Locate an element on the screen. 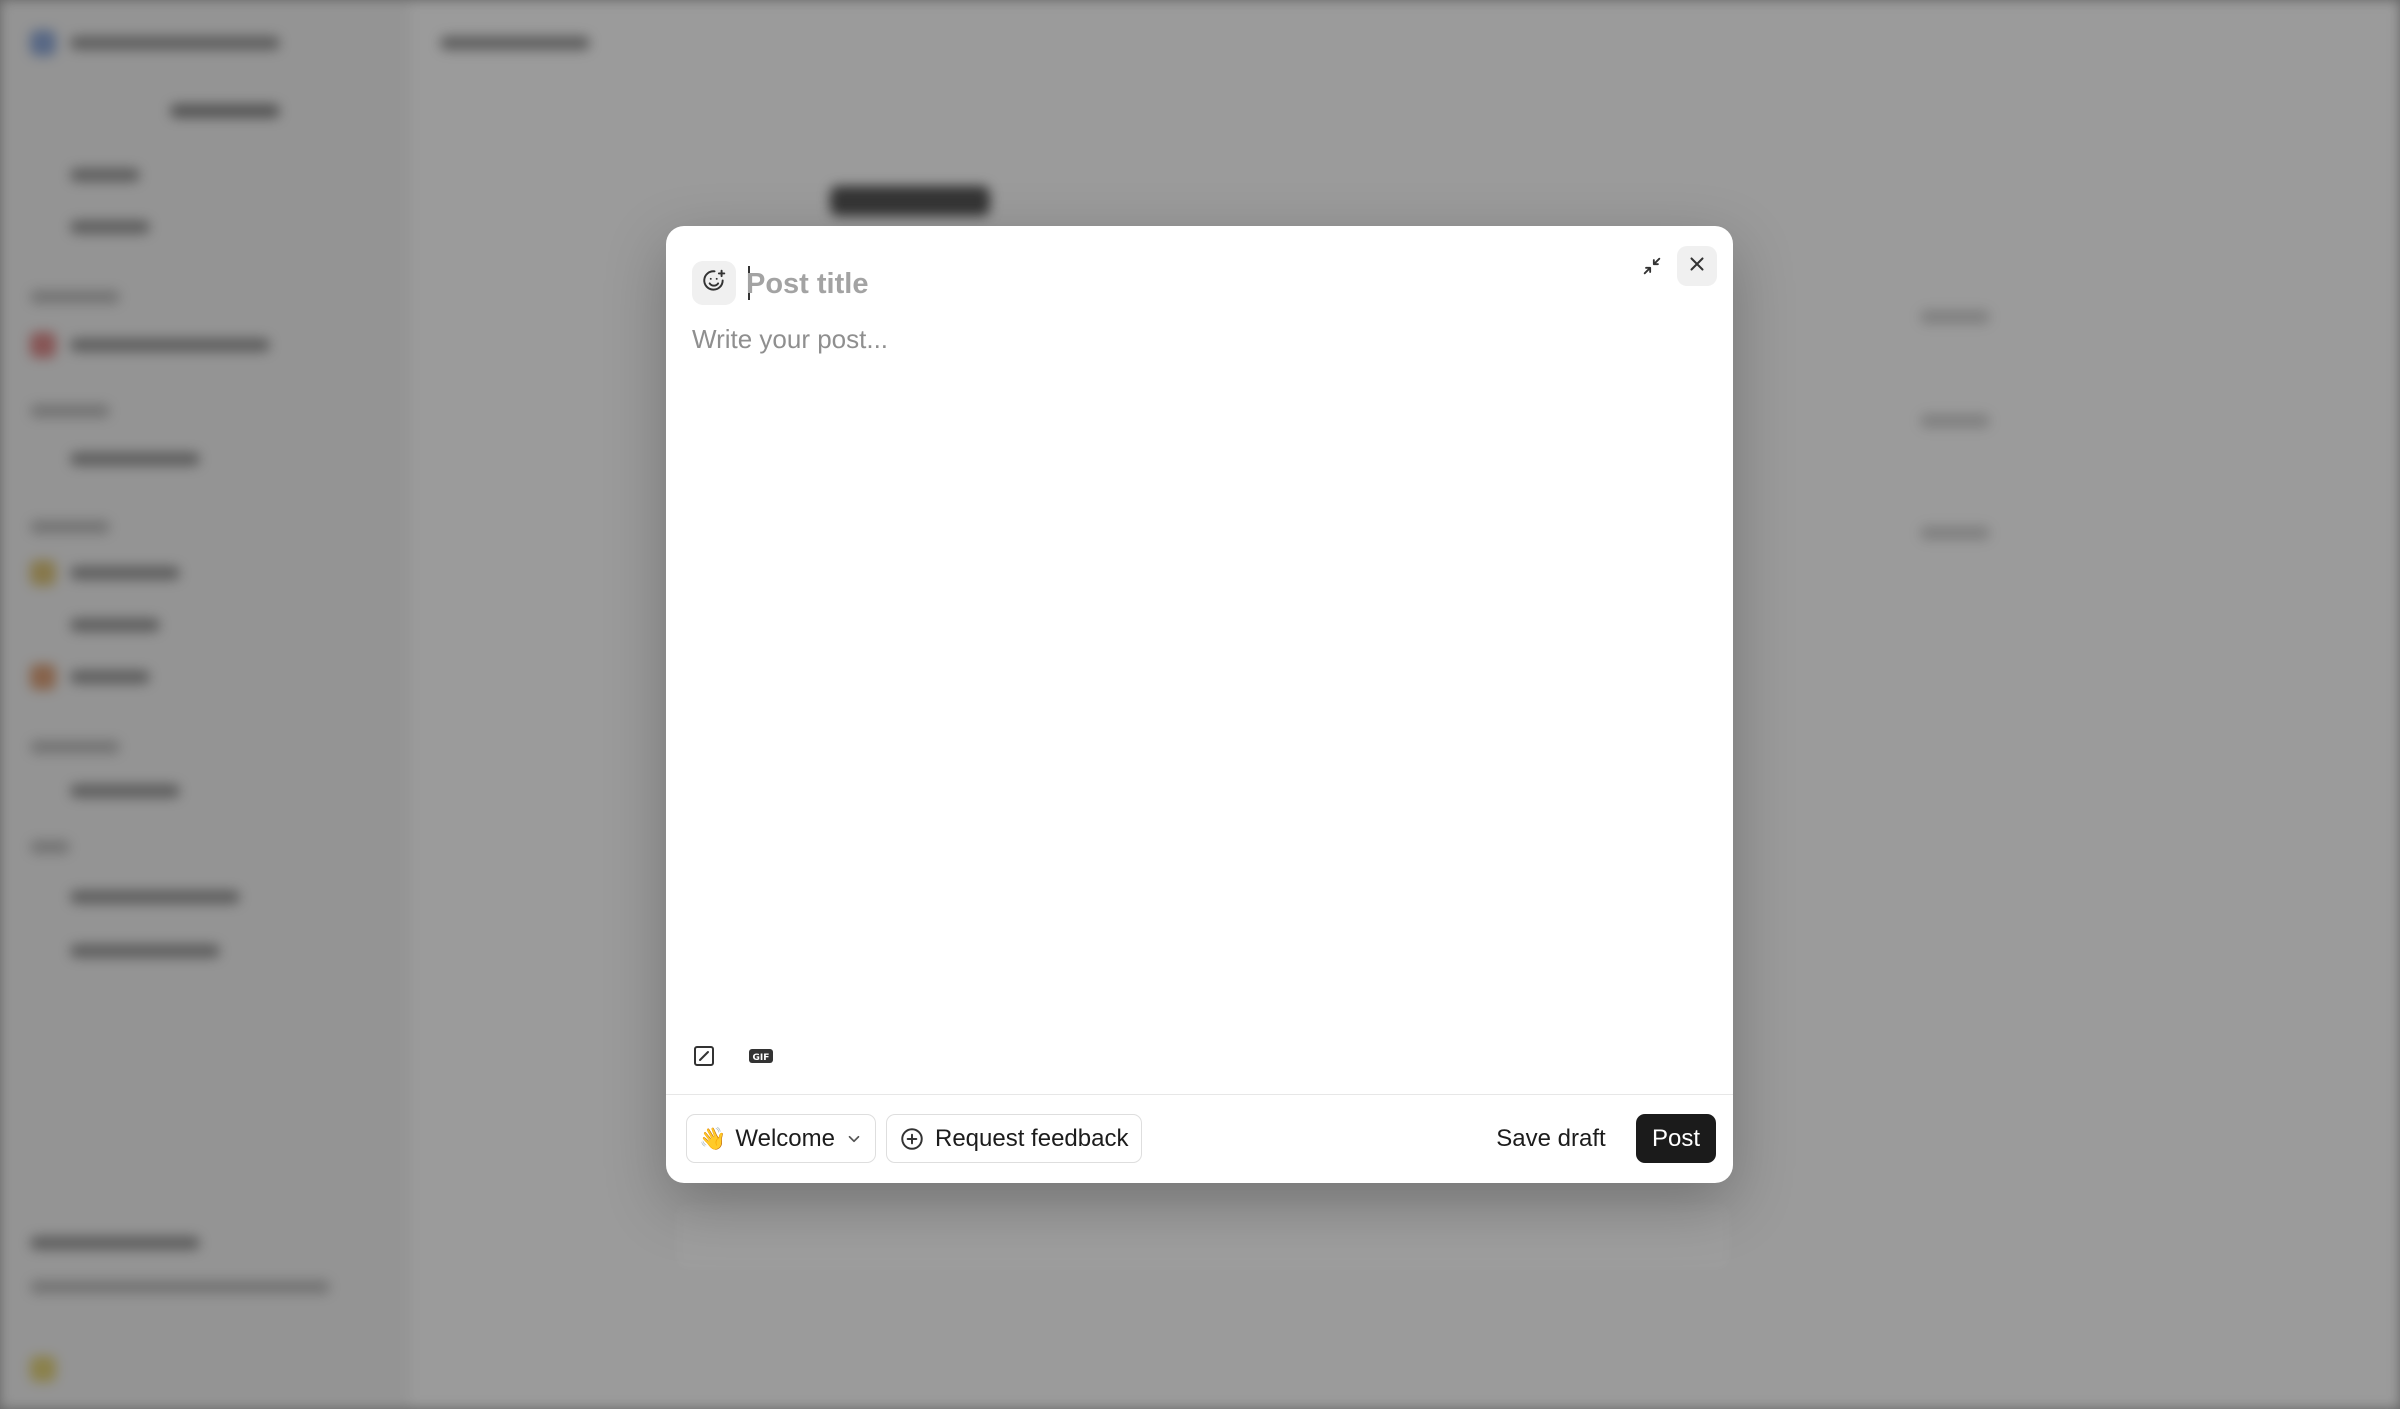 This screenshot has height=1409, width=2400. close-icon is located at coordinates (1697, 266).